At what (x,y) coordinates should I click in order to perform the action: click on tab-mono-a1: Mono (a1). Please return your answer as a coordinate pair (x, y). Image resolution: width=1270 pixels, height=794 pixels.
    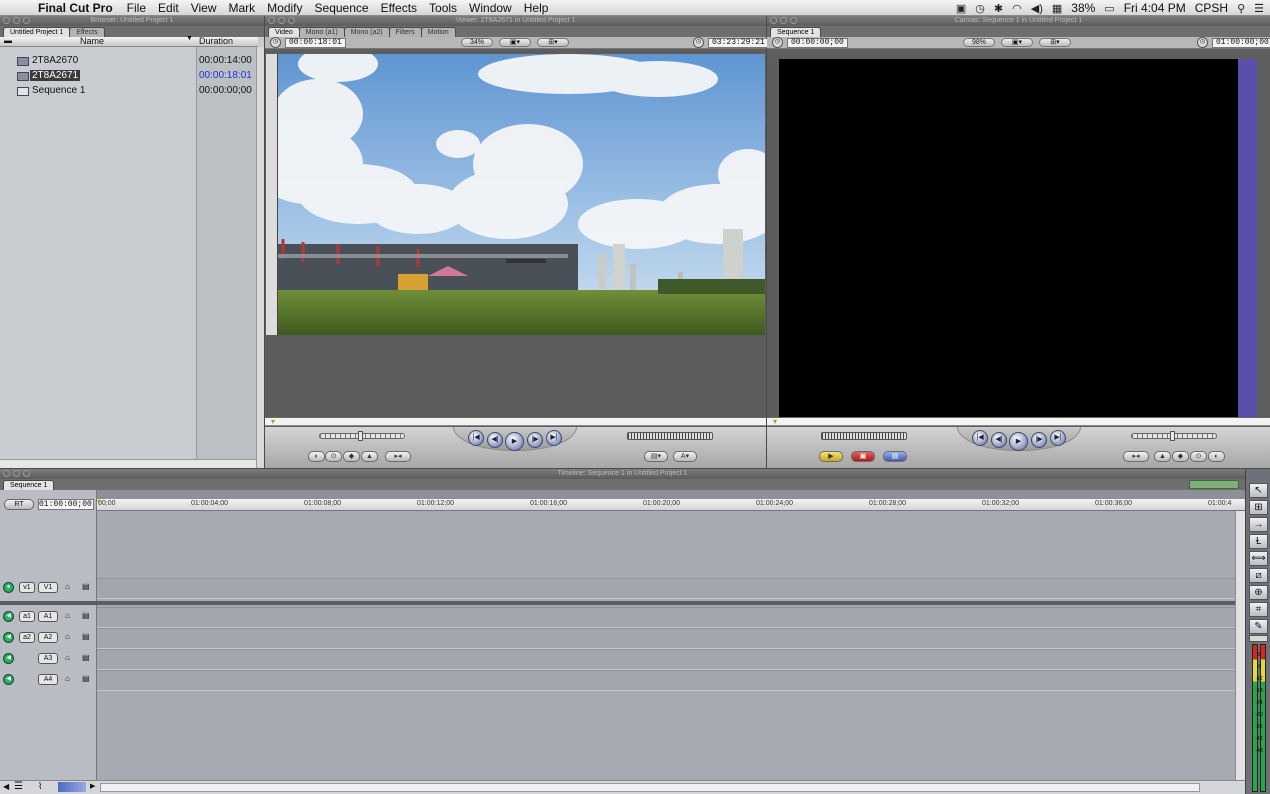
    Looking at the image, I should click on (321, 32).